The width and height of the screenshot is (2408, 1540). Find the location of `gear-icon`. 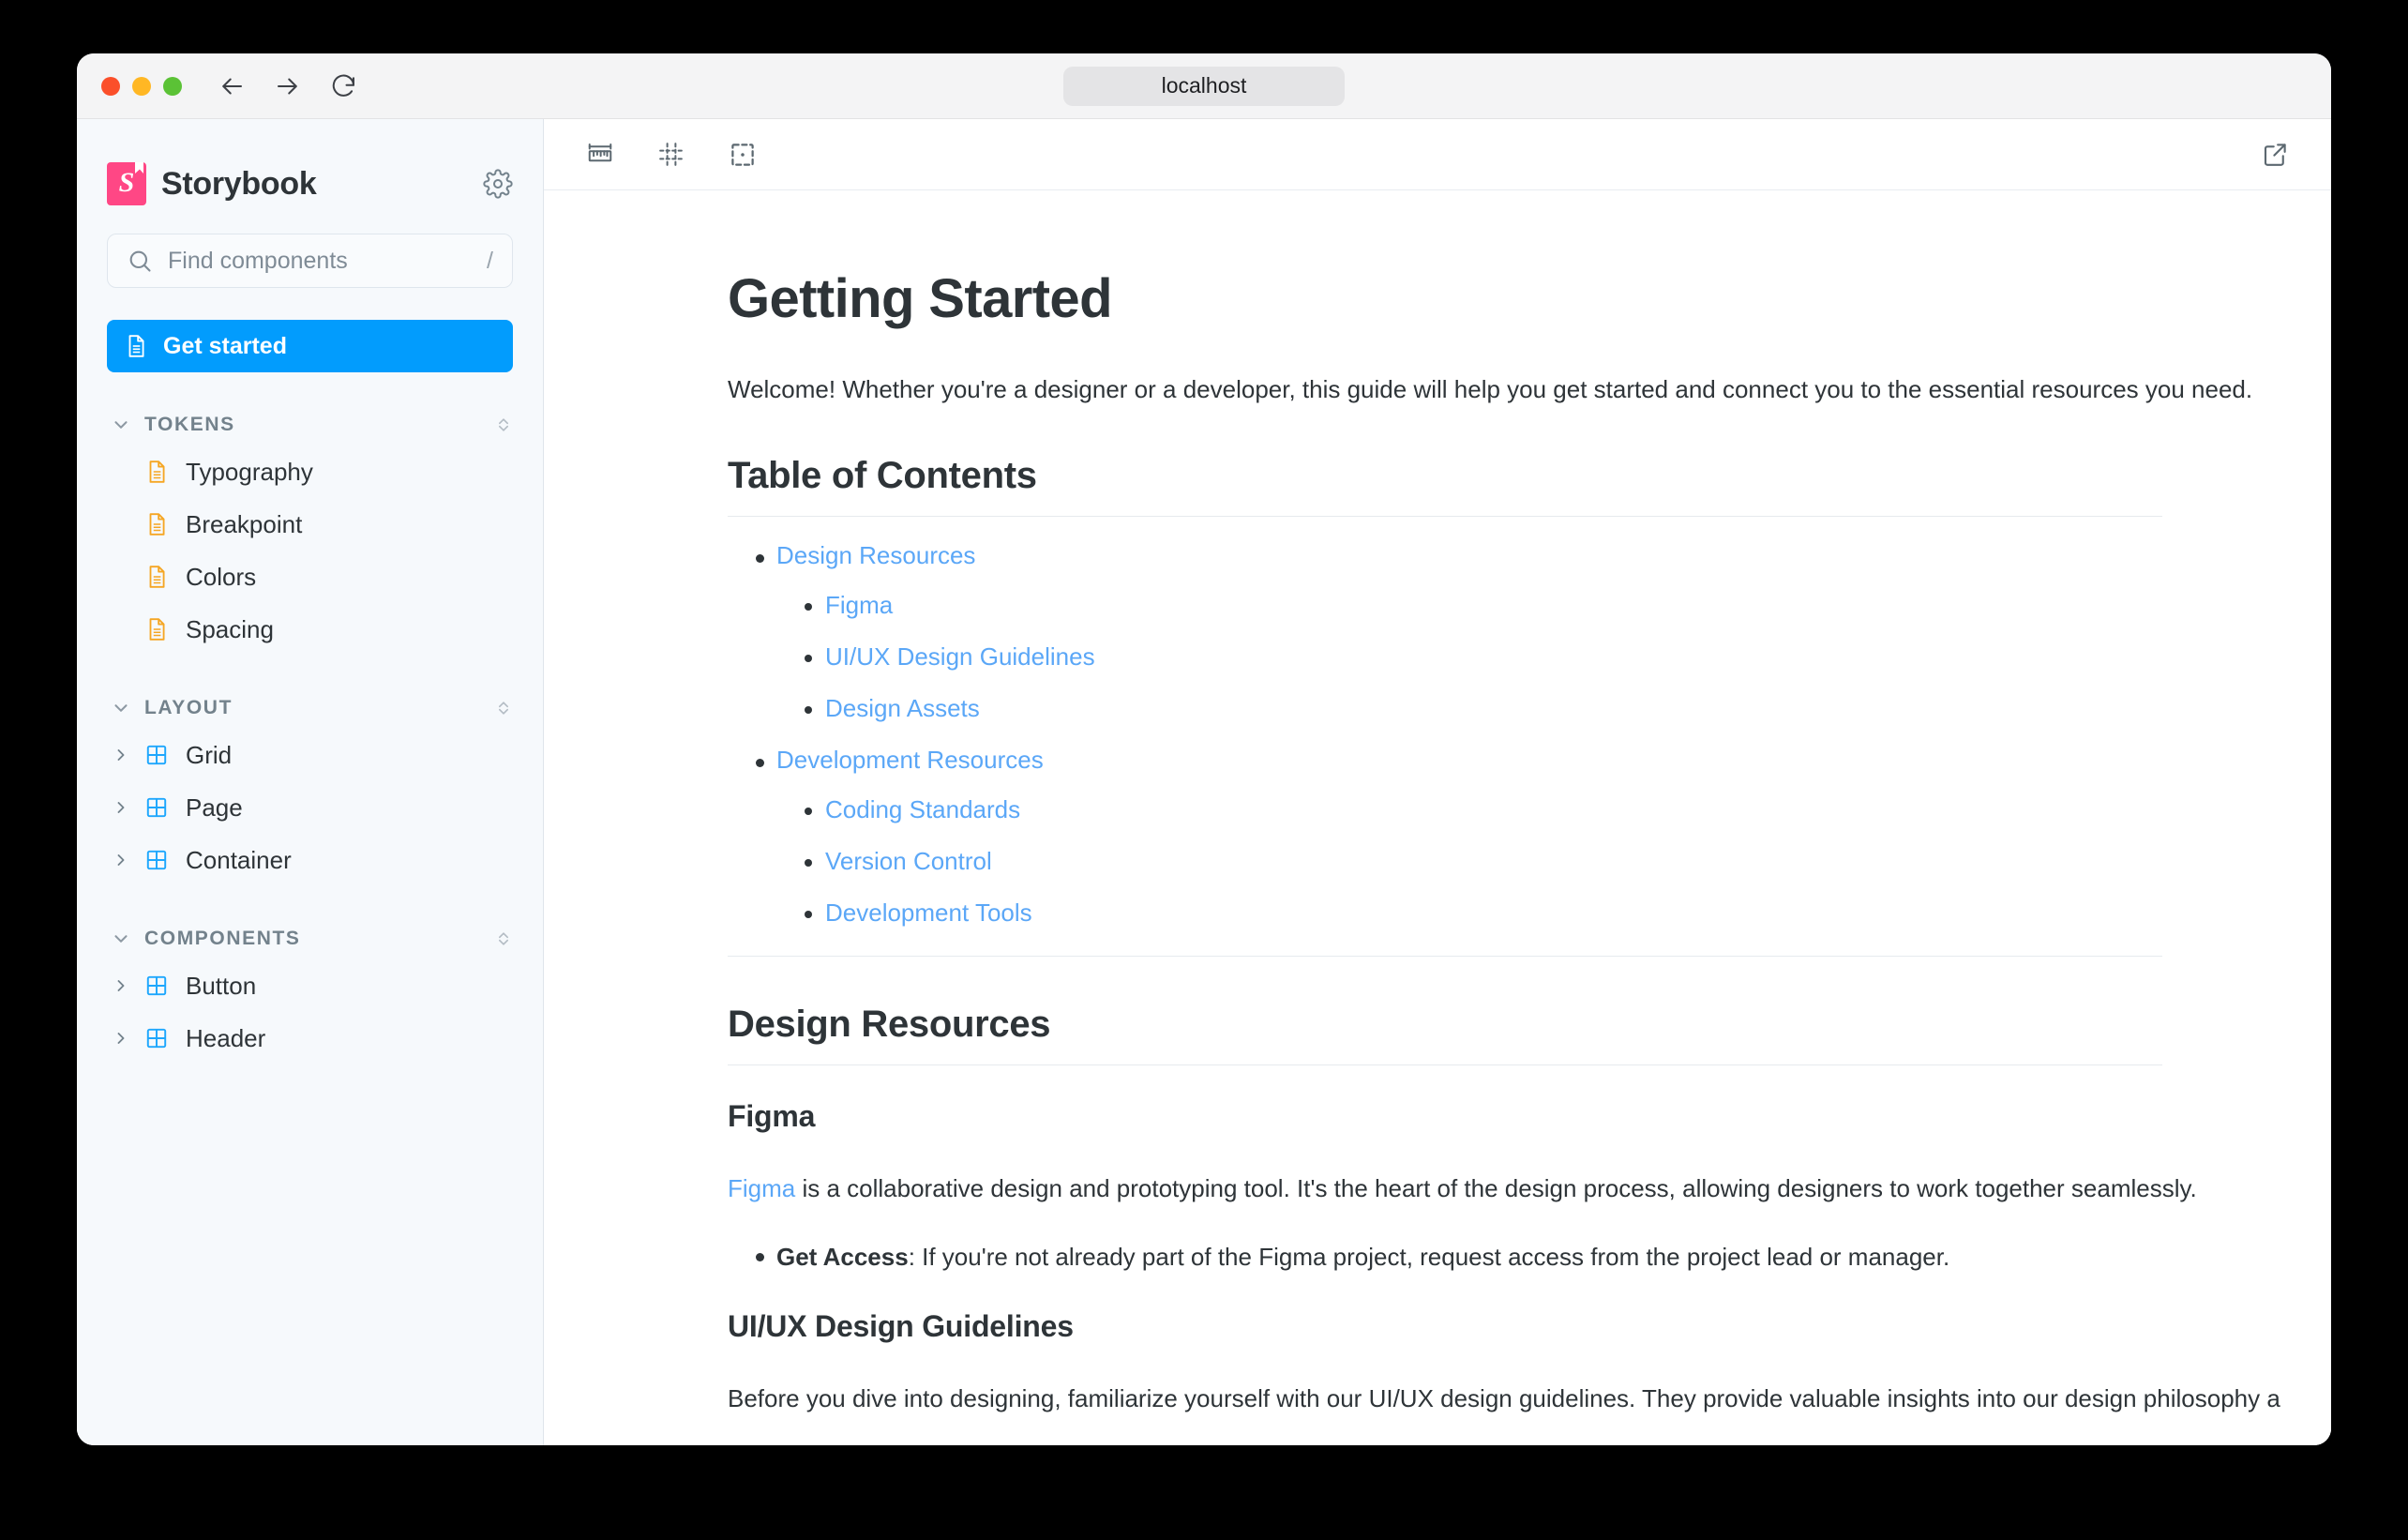

gear-icon is located at coordinates (498, 184).